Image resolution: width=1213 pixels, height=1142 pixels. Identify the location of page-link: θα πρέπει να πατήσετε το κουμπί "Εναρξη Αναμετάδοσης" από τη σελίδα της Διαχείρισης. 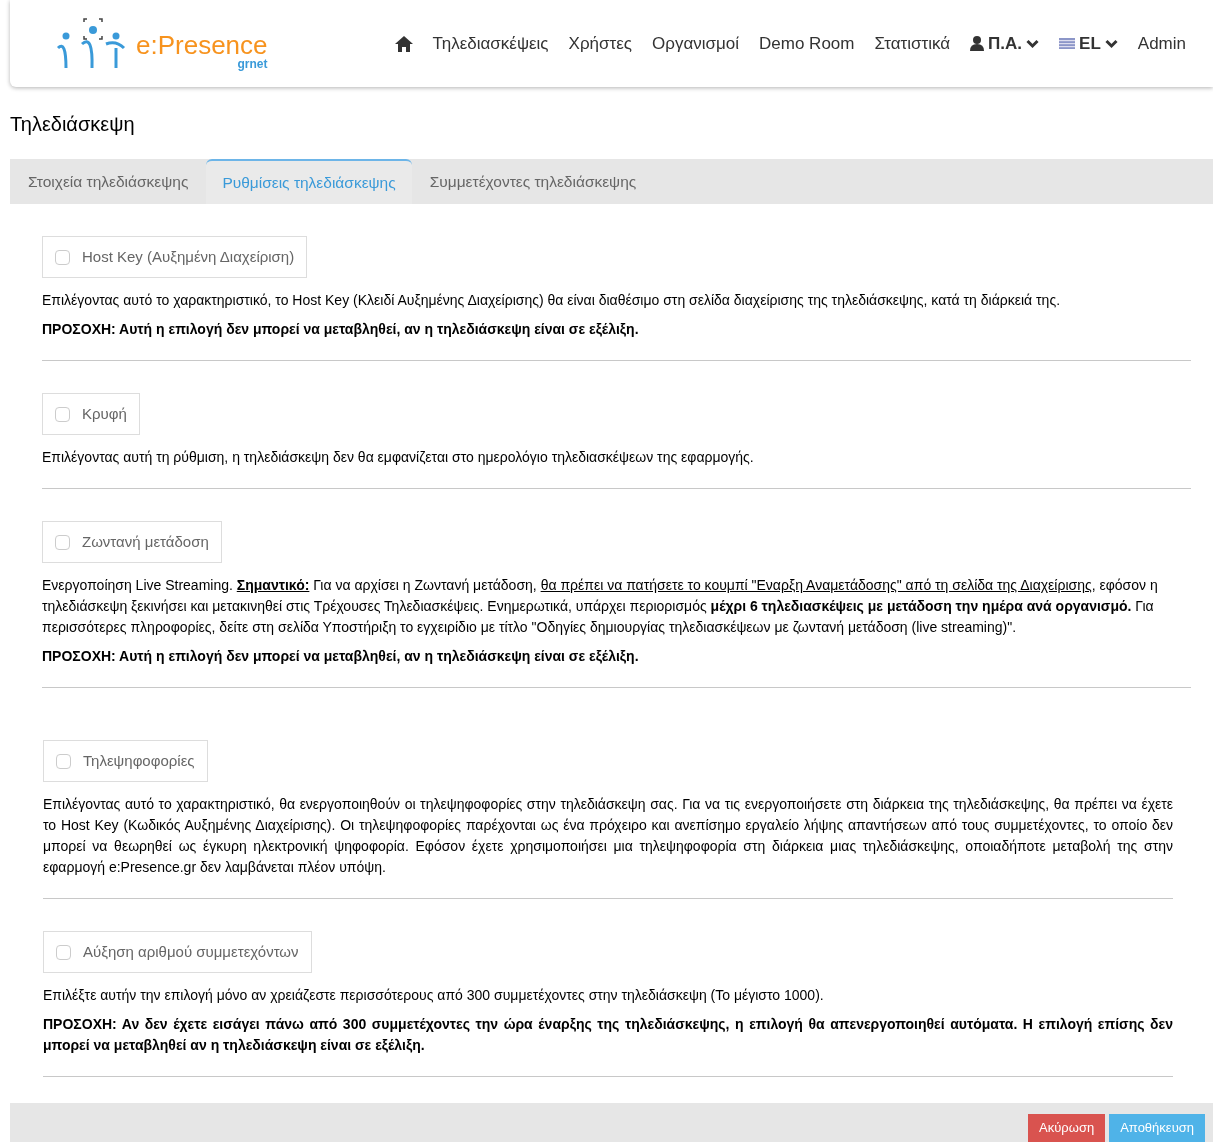
(816, 585).